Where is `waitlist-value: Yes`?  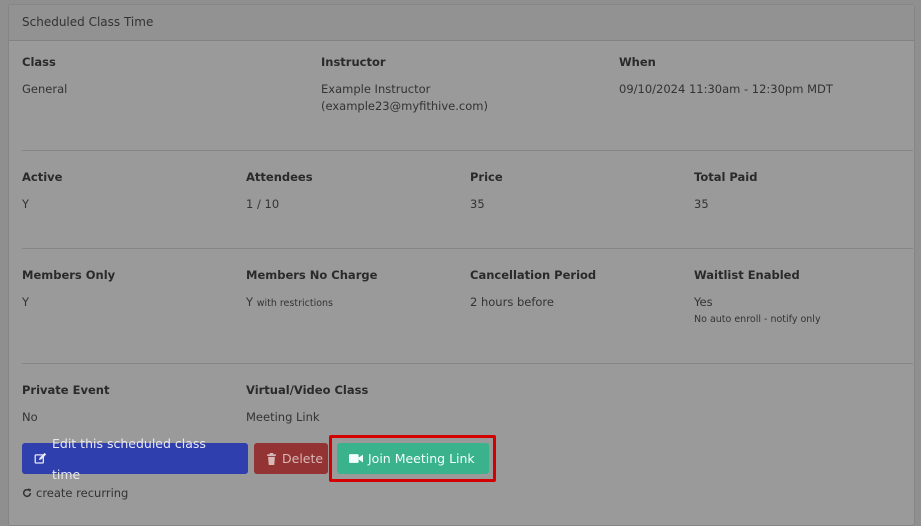 waitlist-value: Yes is located at coordinates (703, 302).